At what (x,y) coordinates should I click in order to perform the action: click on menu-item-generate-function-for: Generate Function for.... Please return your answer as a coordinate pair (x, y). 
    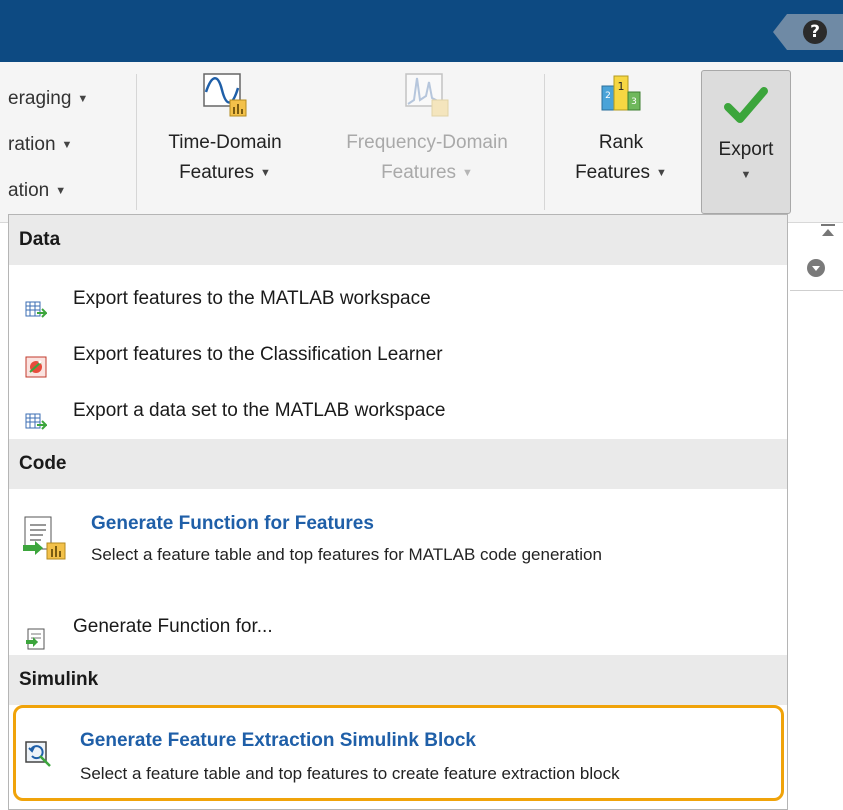
    Looking at the image, I should click on (398, 627).